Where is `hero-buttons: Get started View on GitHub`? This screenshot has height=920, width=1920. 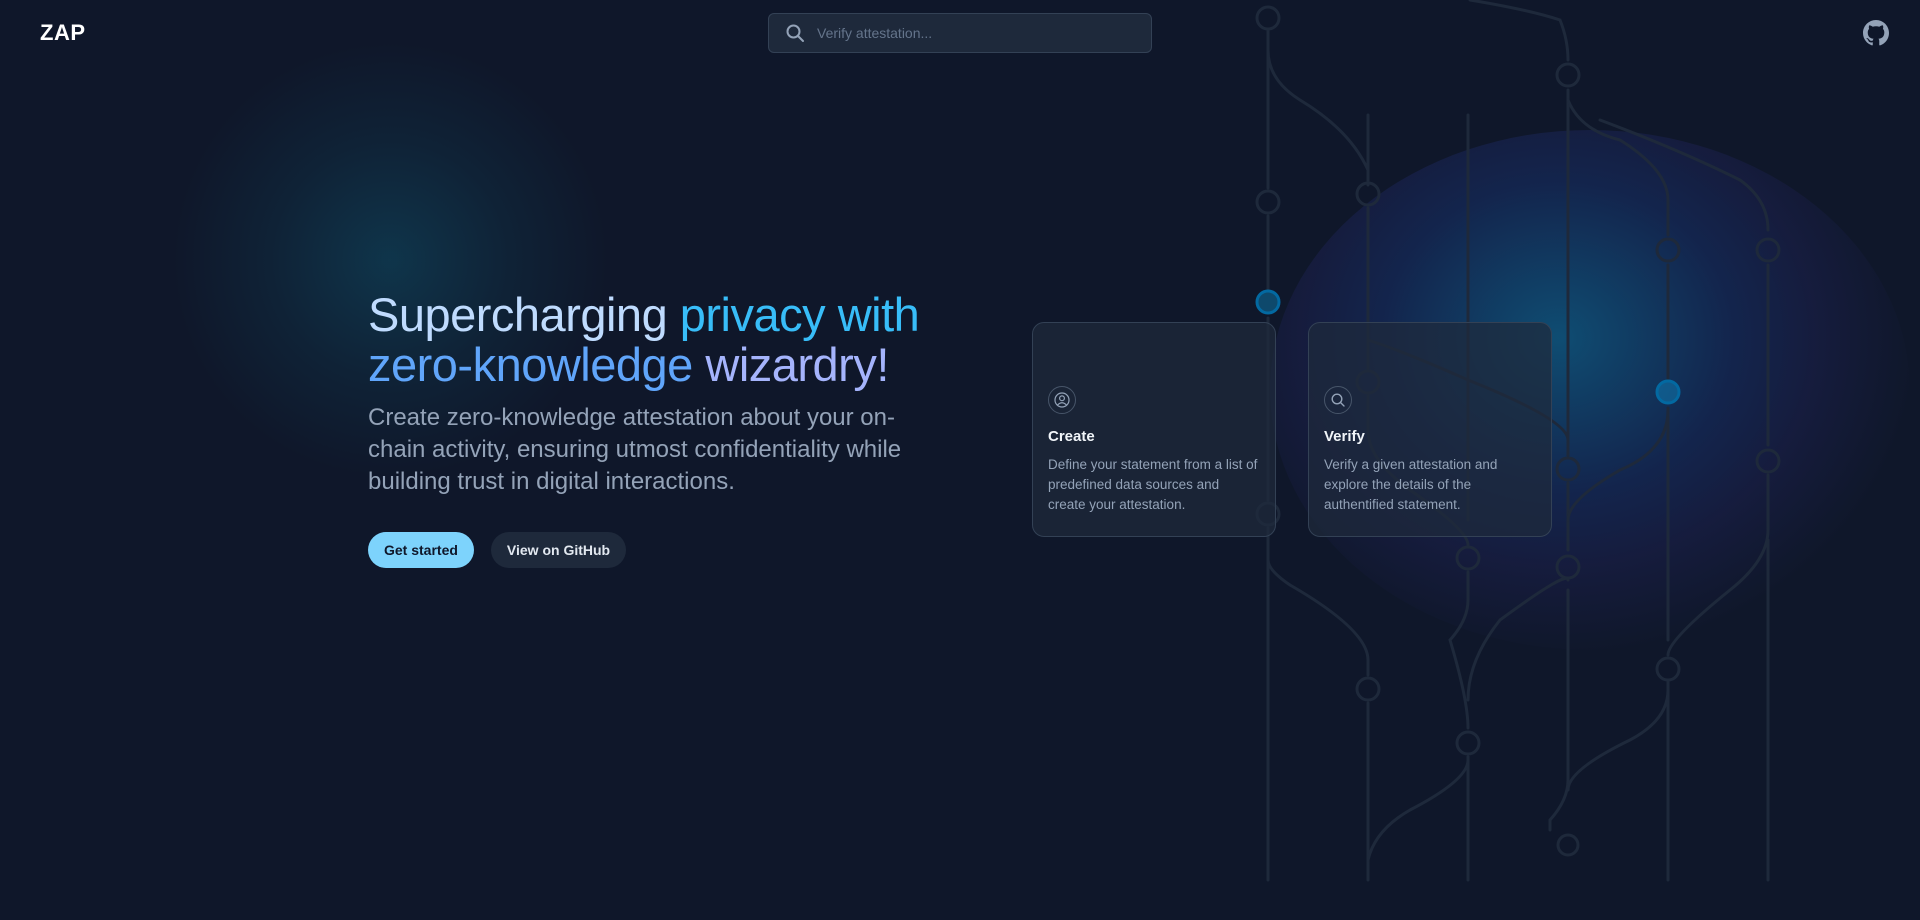 hero-buttons: Get started View on GitHub is located at coordinates (648, 550).